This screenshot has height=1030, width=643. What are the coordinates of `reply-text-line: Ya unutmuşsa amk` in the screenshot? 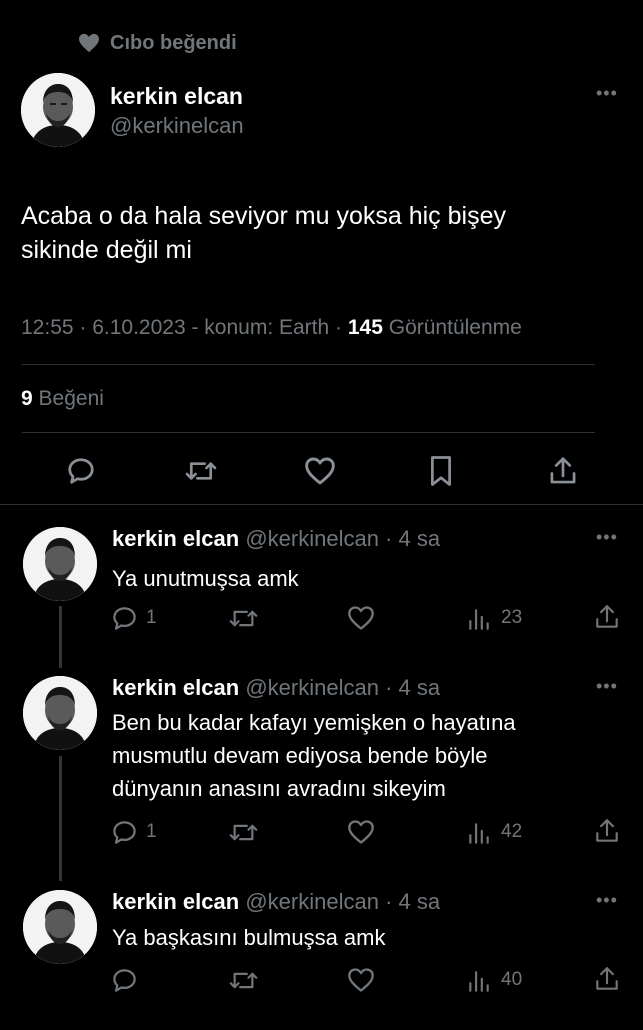 It's located at (205, 578).